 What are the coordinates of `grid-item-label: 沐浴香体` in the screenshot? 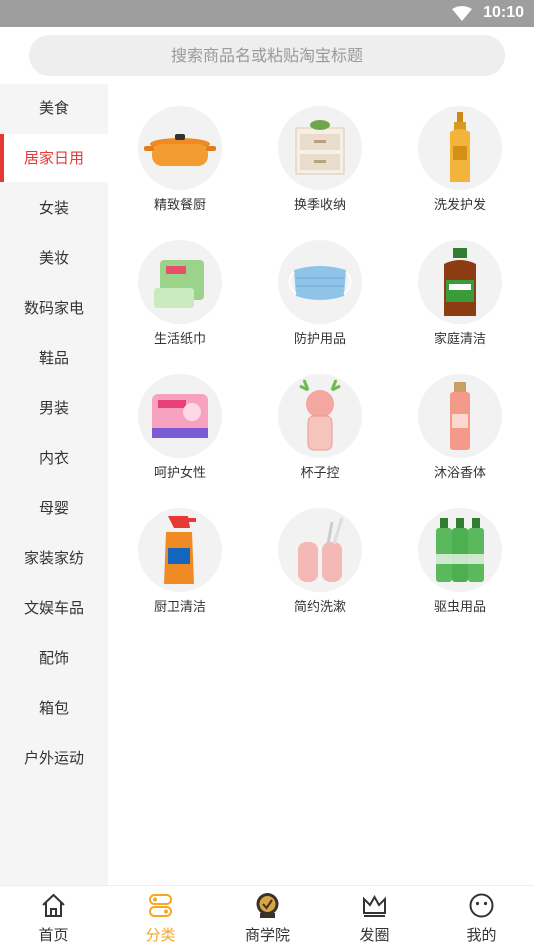 It's located at (459, 473).